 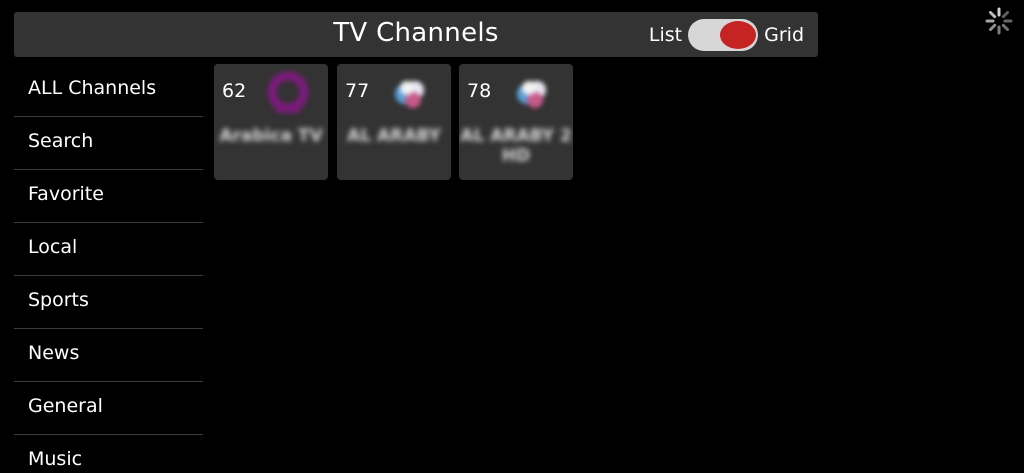 I want to click on header-bar: TV Channels List Grid, so click(x=416, y=34).